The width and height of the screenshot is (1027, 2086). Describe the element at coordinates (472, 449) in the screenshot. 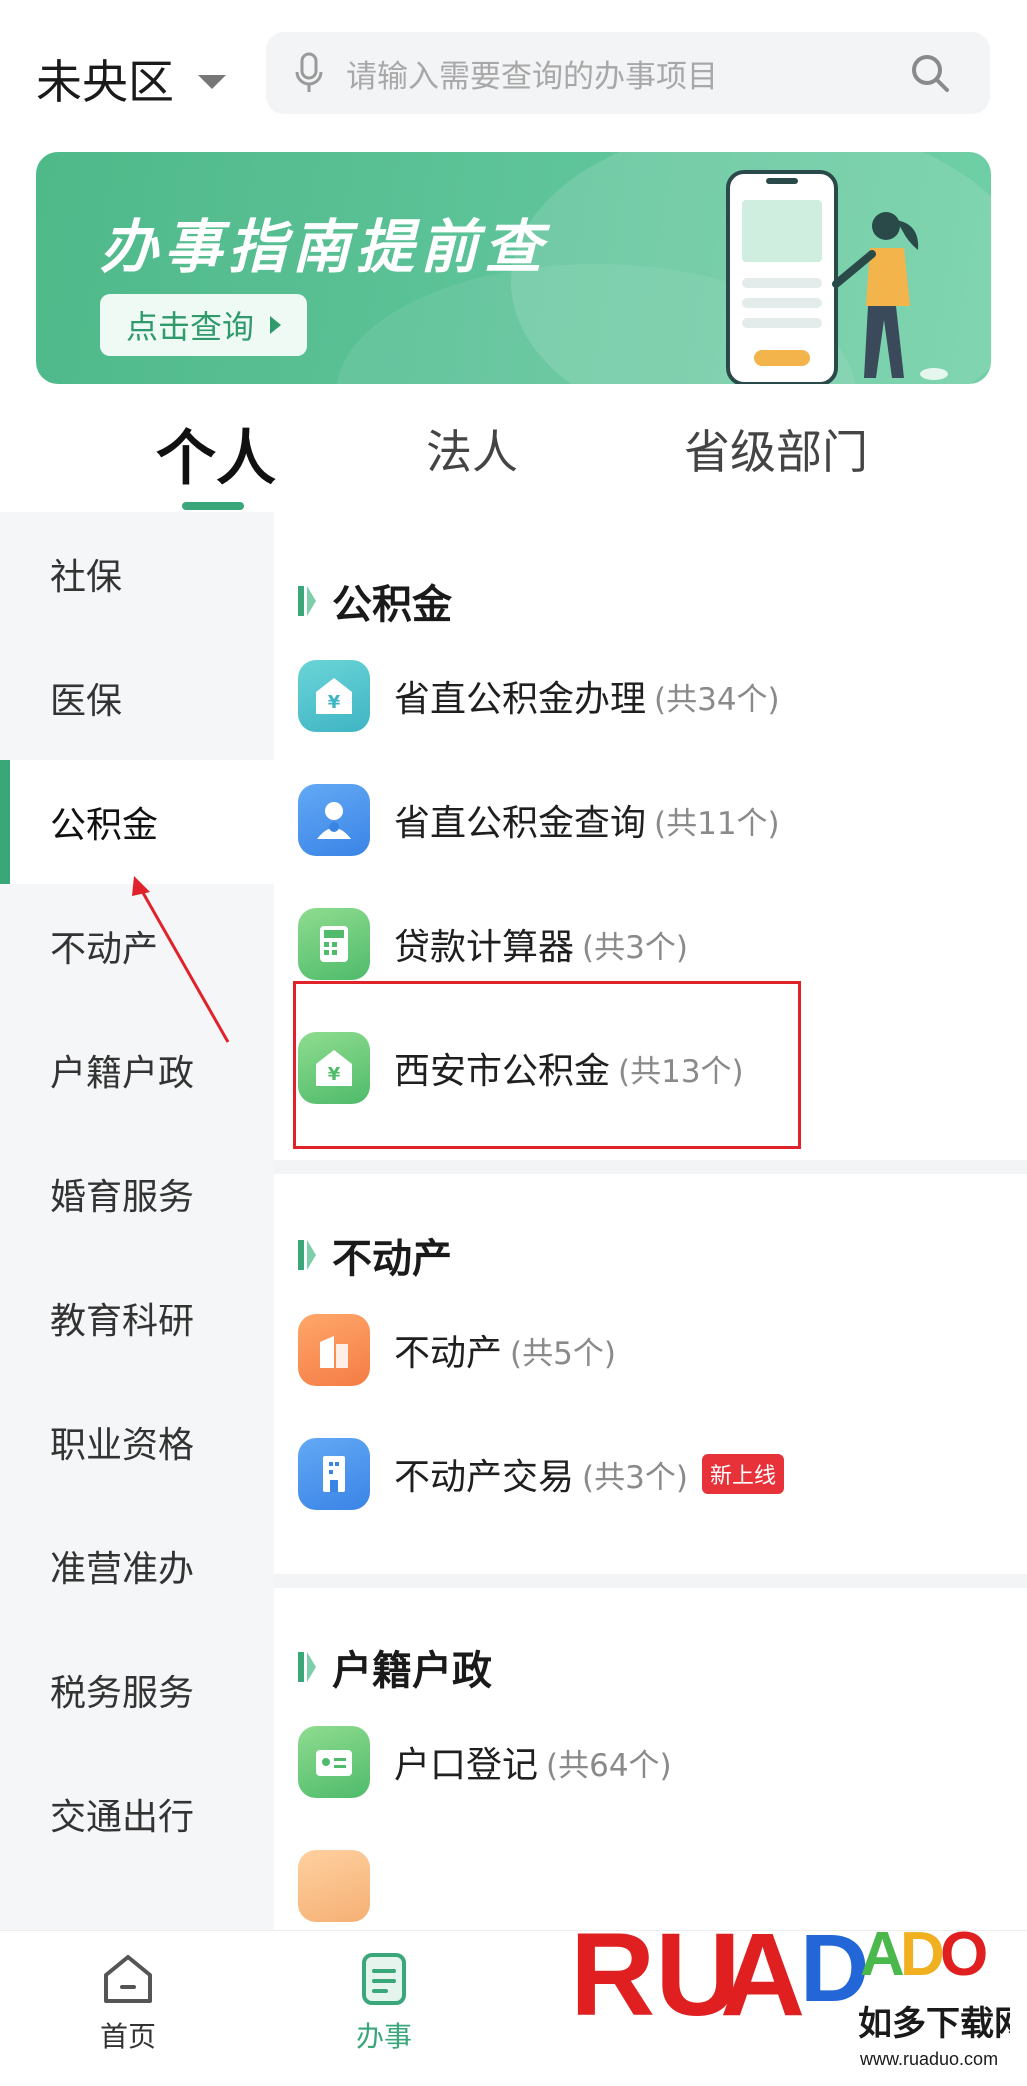

I see `tab-legal-entity: 法人` at that location.